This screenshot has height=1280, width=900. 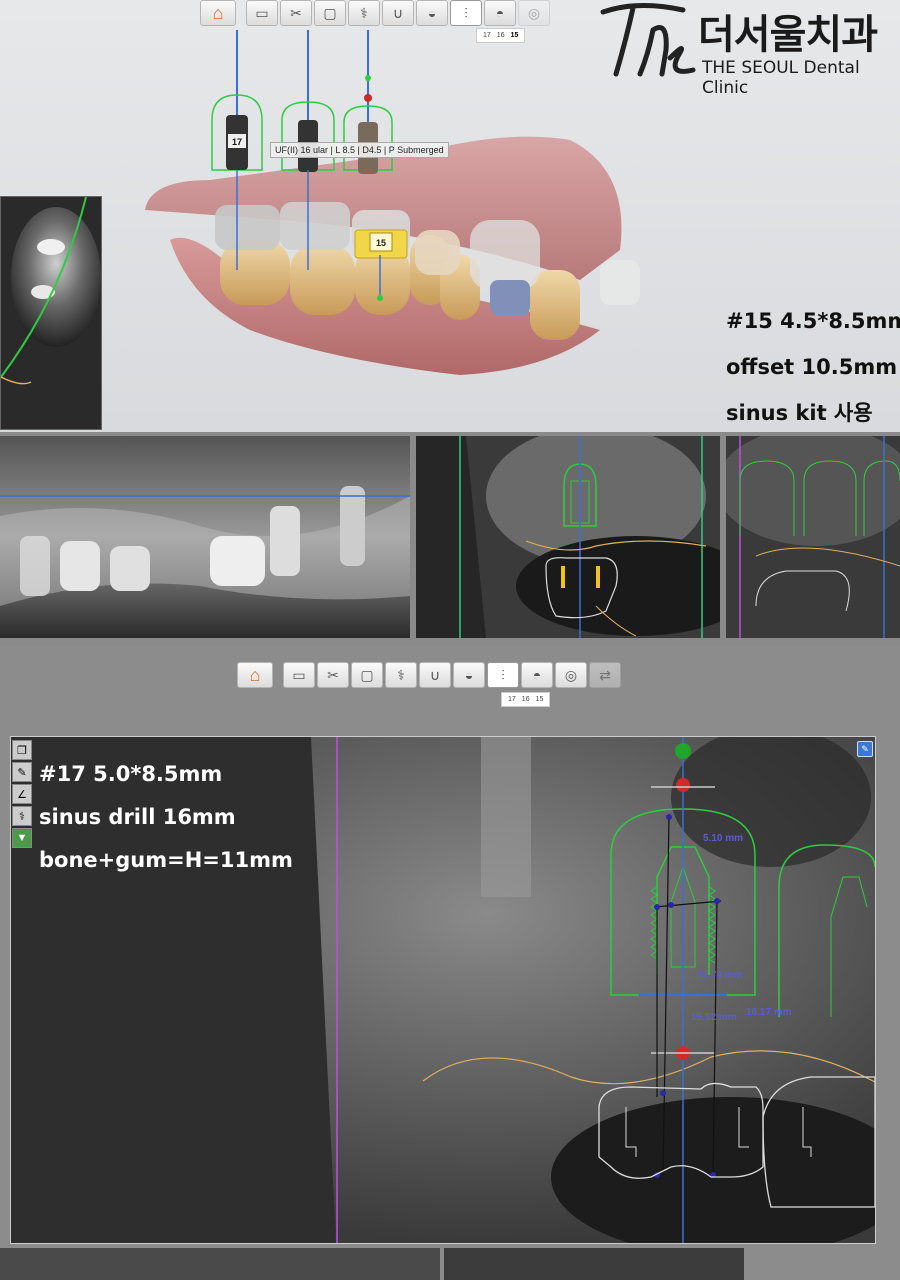 What do you see at coordinates (466, 13) in the screenshot?
I see `implant-icon: ⫶` at bounding box center [466, 13].